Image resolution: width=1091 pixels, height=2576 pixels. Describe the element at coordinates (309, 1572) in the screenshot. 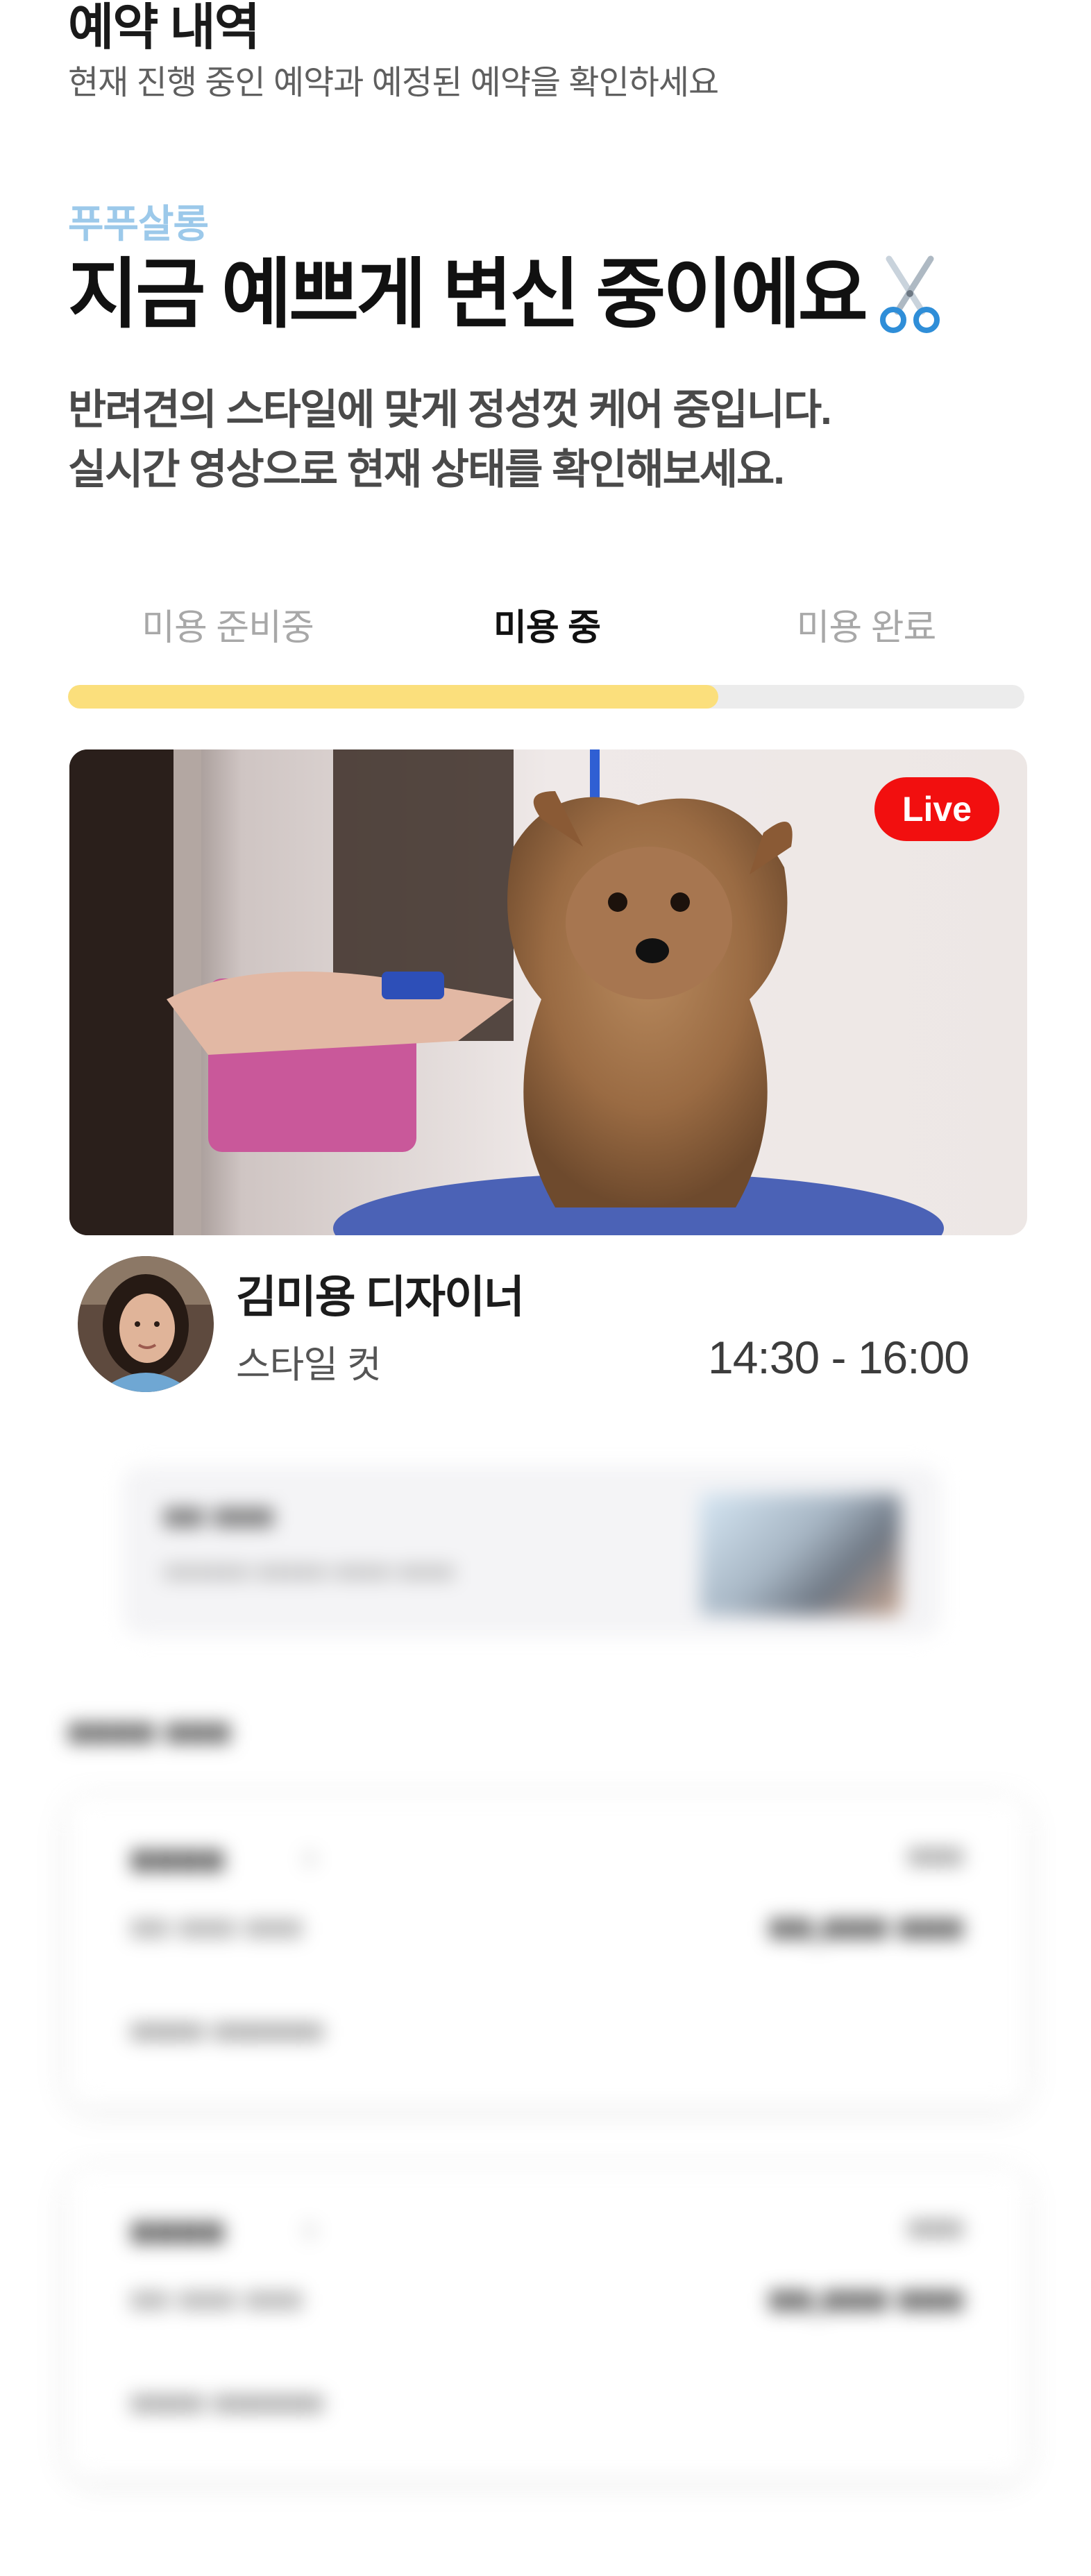

I see `promo-banner-subtitle-placeholder: ■■■■■■ ■■■■■ ■■■■ ■■■■` at that location.